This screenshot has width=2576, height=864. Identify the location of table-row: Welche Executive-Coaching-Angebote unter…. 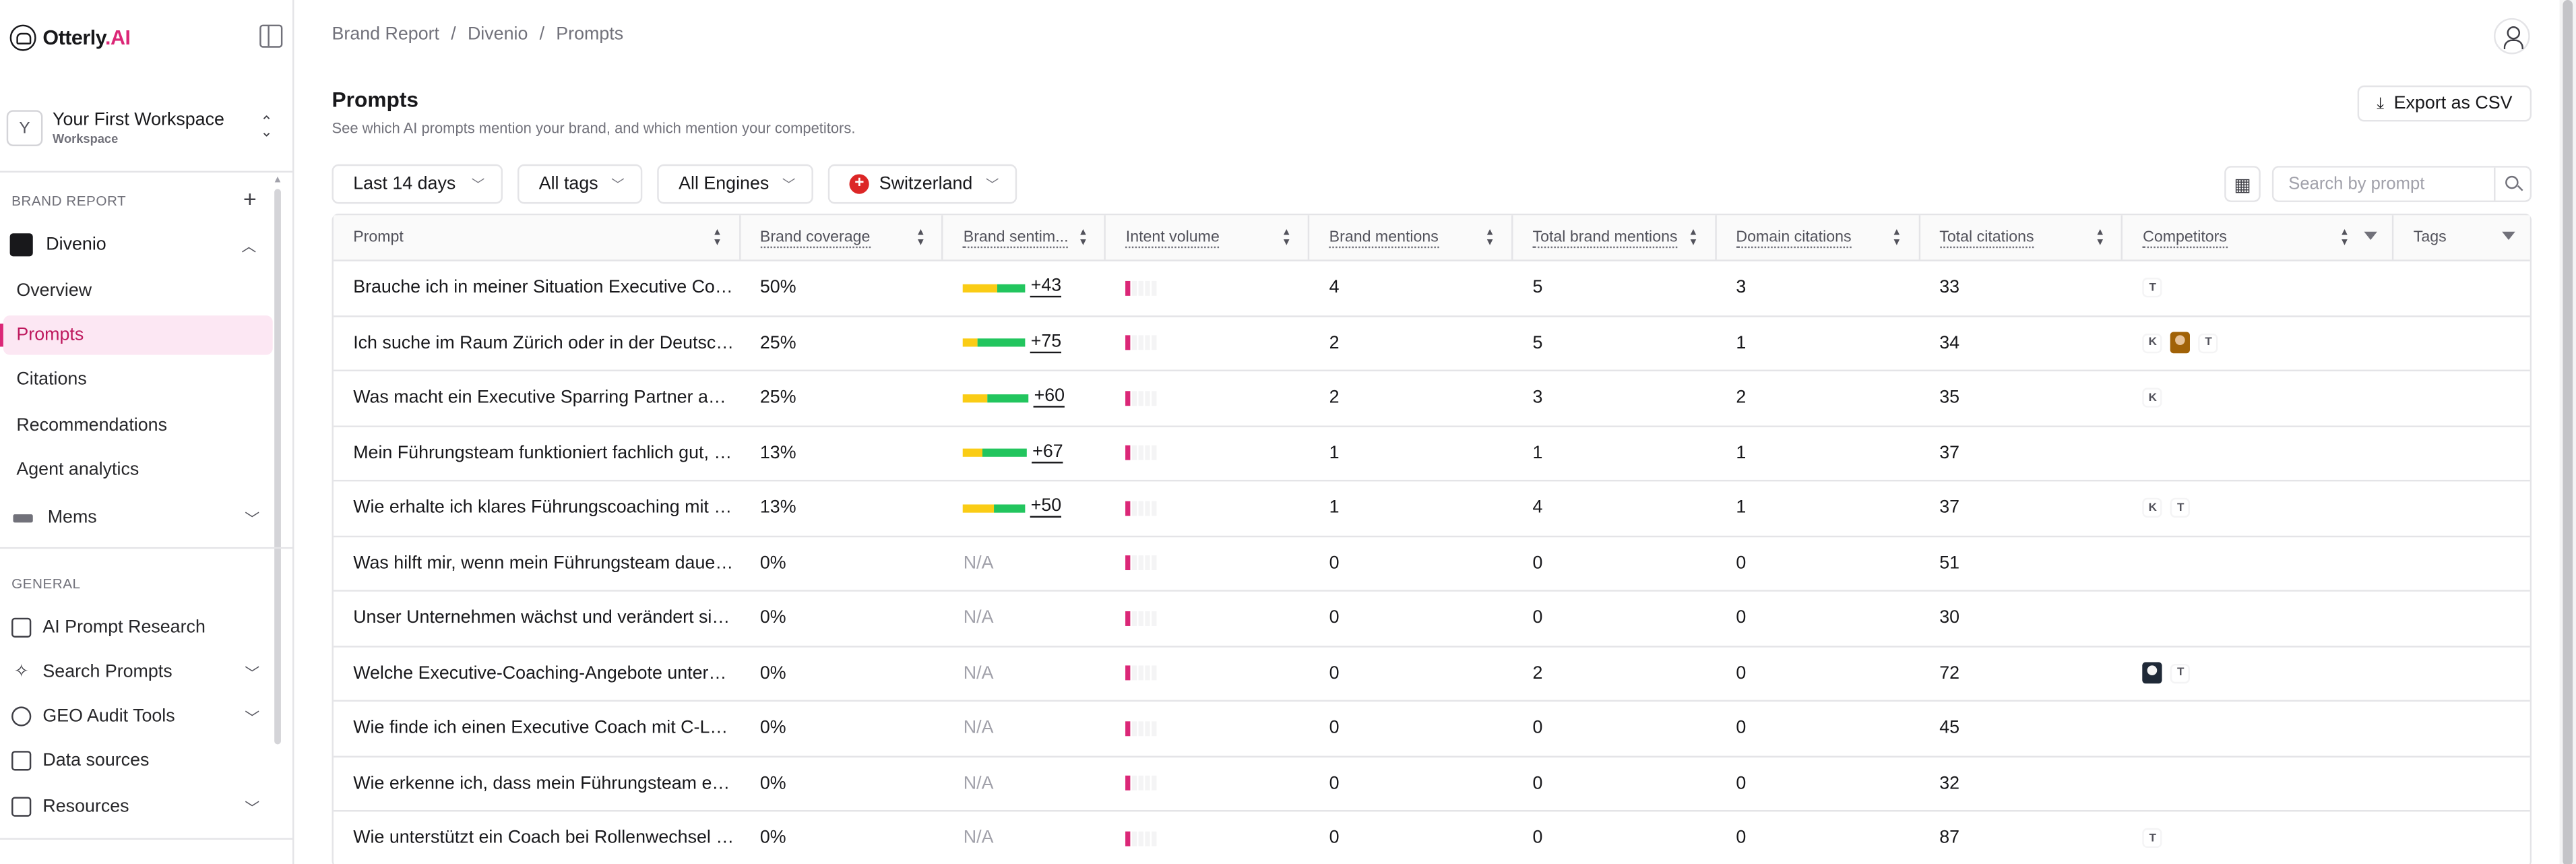
(1431, 674).